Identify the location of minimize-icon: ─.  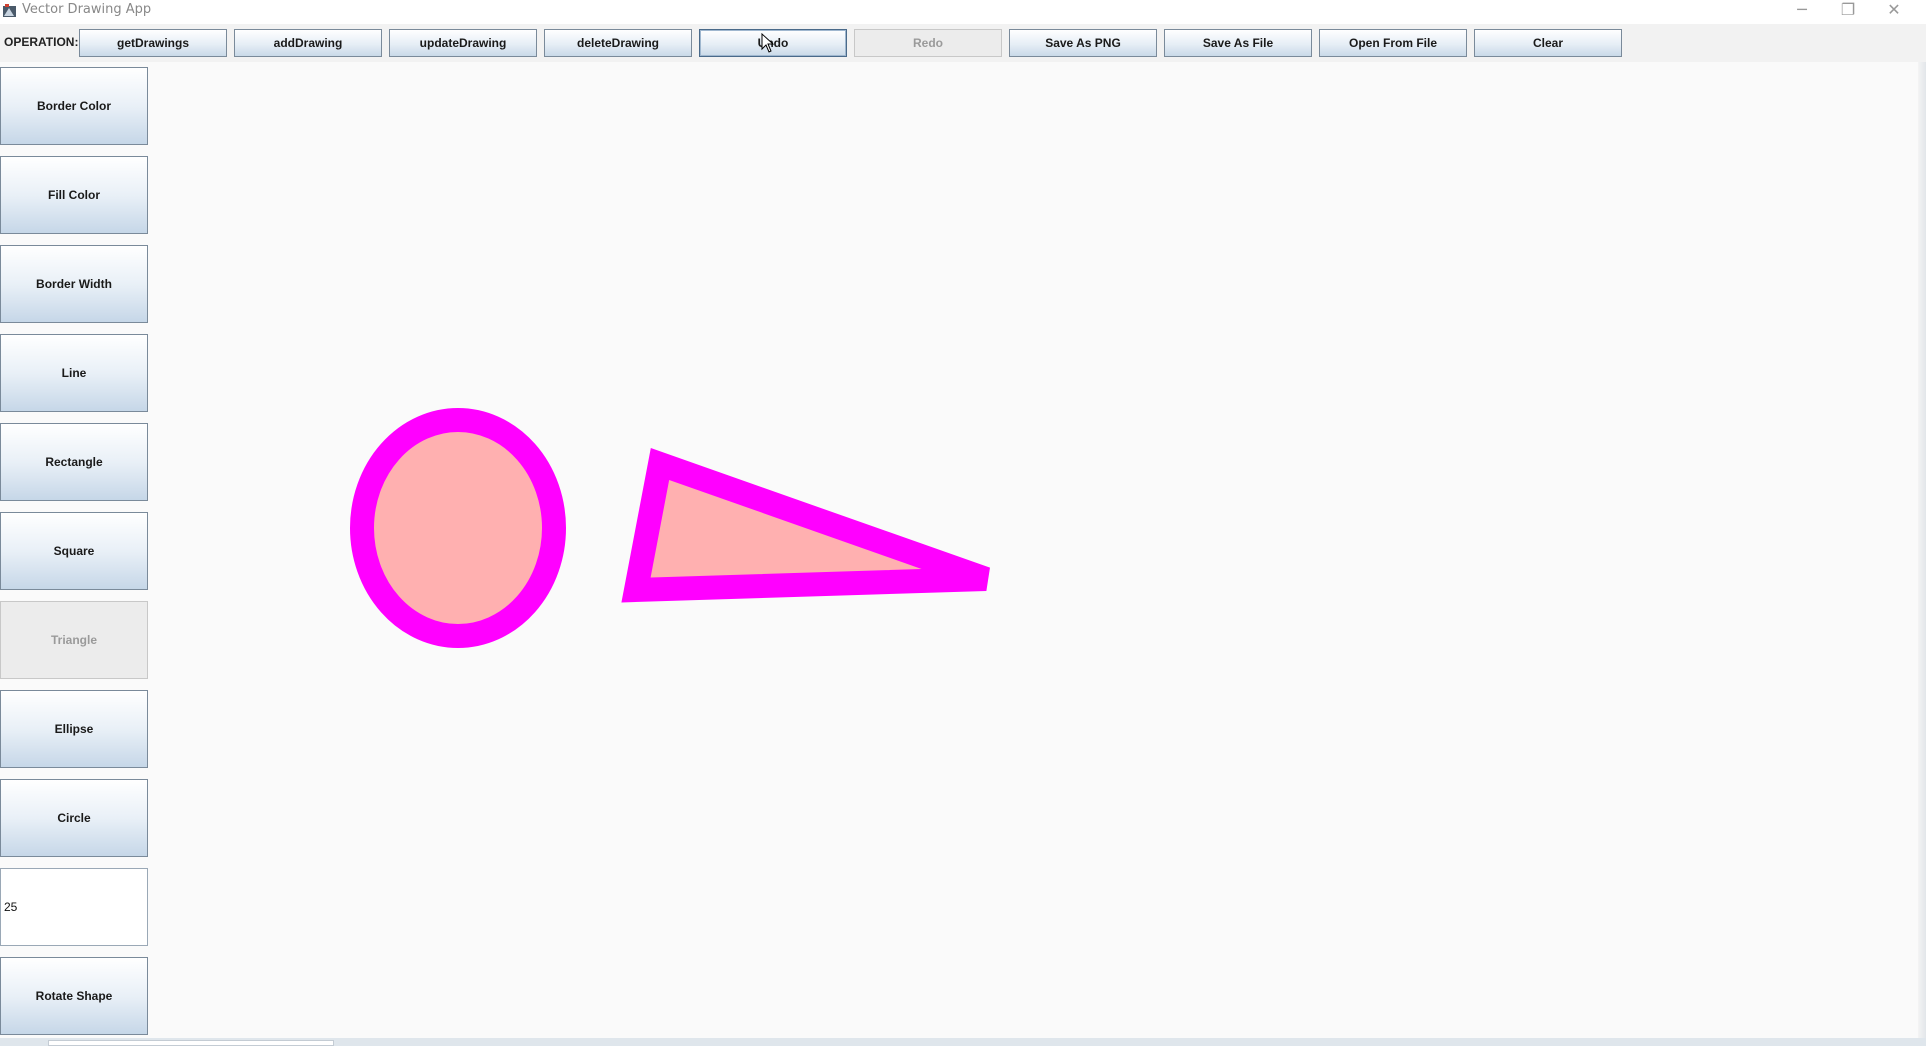
(1802, 11).